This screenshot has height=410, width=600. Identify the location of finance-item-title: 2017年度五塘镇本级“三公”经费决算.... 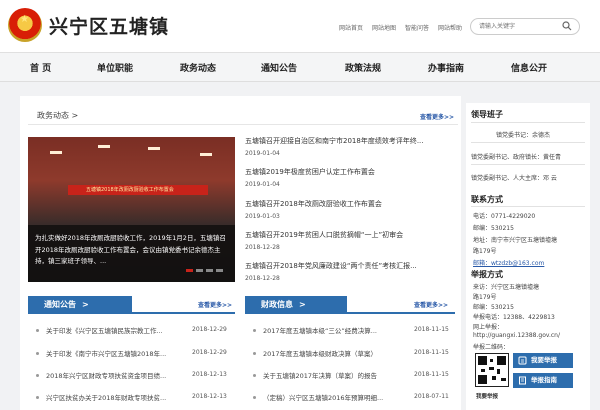
(320, 330).